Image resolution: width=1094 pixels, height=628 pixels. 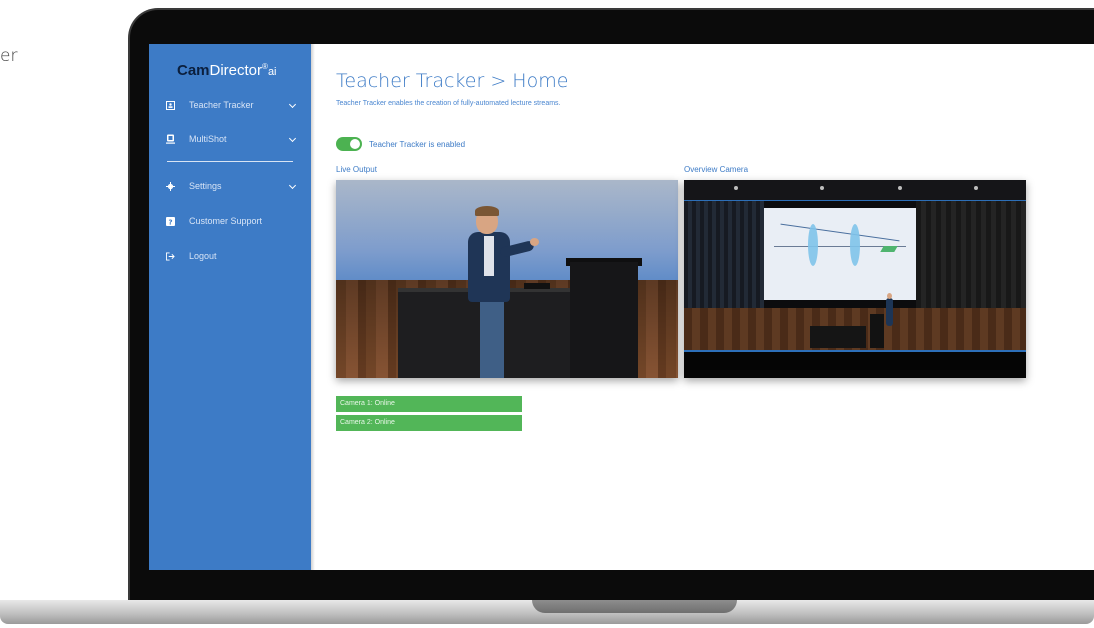 What do you see at coordinates (170, 256) in the screenshot?
I see `logout-icon` at bounding box center [170, 256].